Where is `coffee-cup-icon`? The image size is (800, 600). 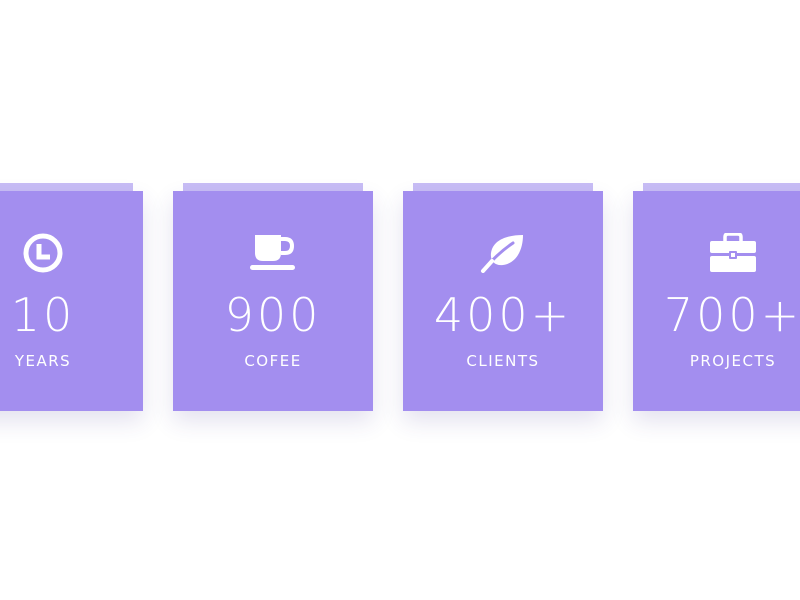 coffee-cup-icon is located at coordinates (273, 253).